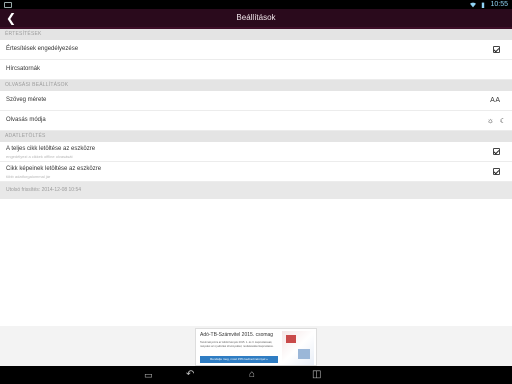 This screenshot has height=384, width=512. I want to click on page-title: Beállítások, so click(256, 17).